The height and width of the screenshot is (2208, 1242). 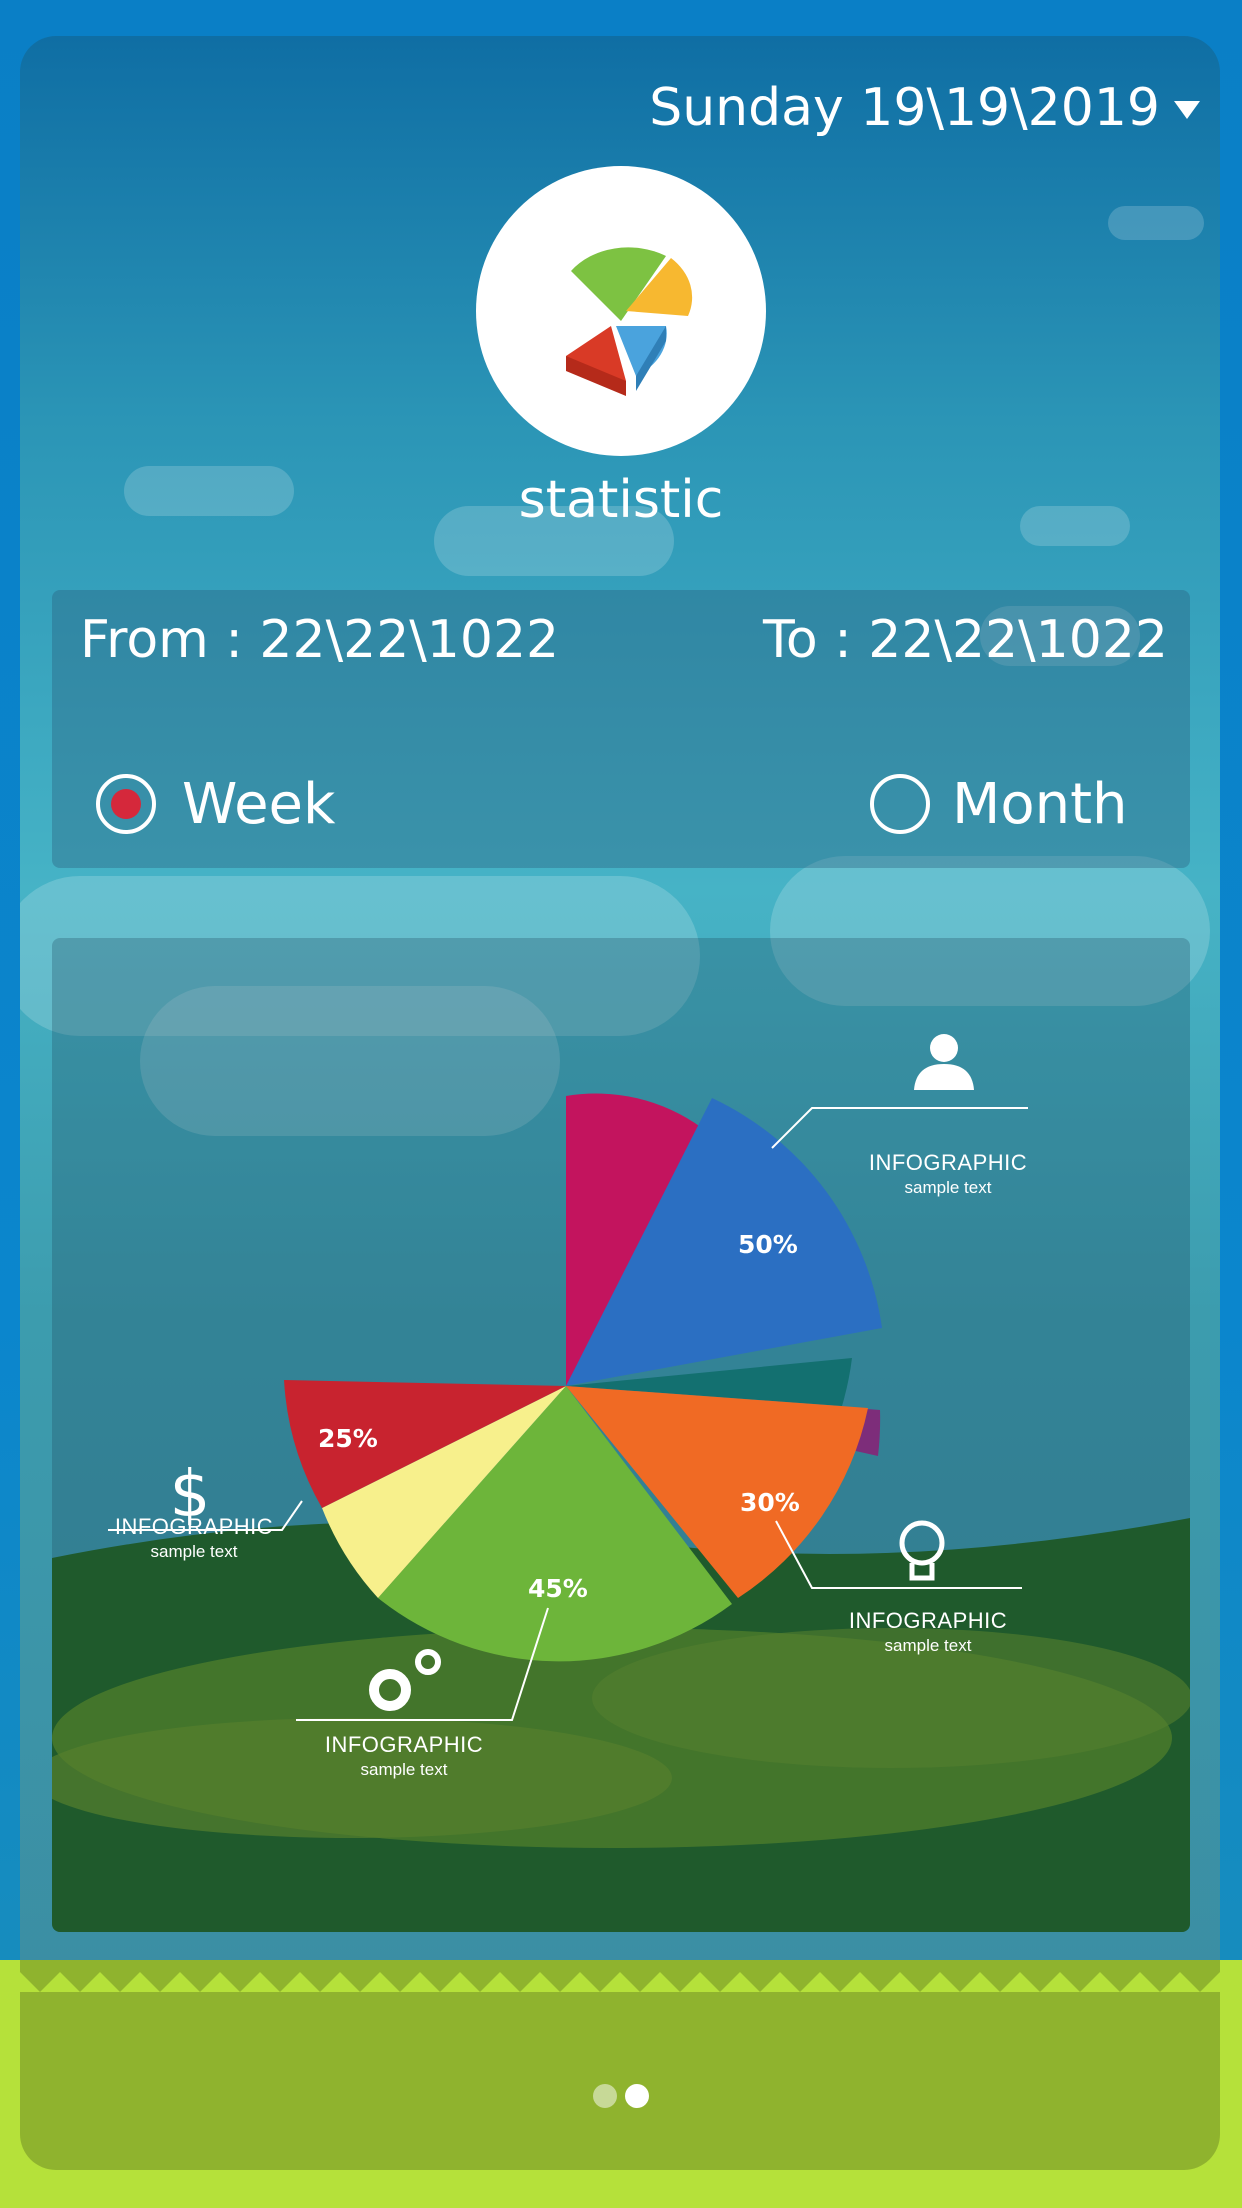 What do you see at coordinates (768, 1244) in the screenshot?
I see `slice-label-50: 50%` at bounding box center [768, 1244].